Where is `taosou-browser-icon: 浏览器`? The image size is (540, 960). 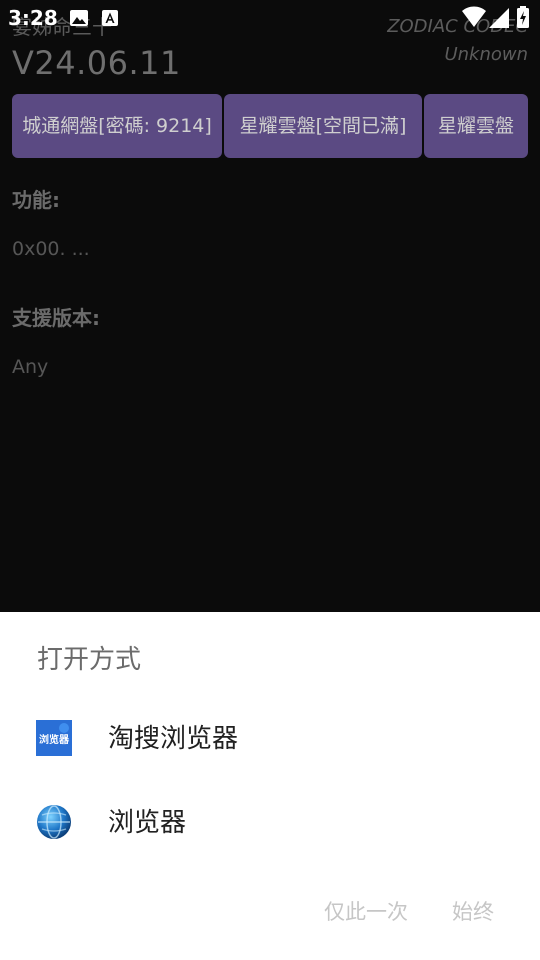 taosou-browser-icon: 浏览器 is located at coordinates (54, 738).